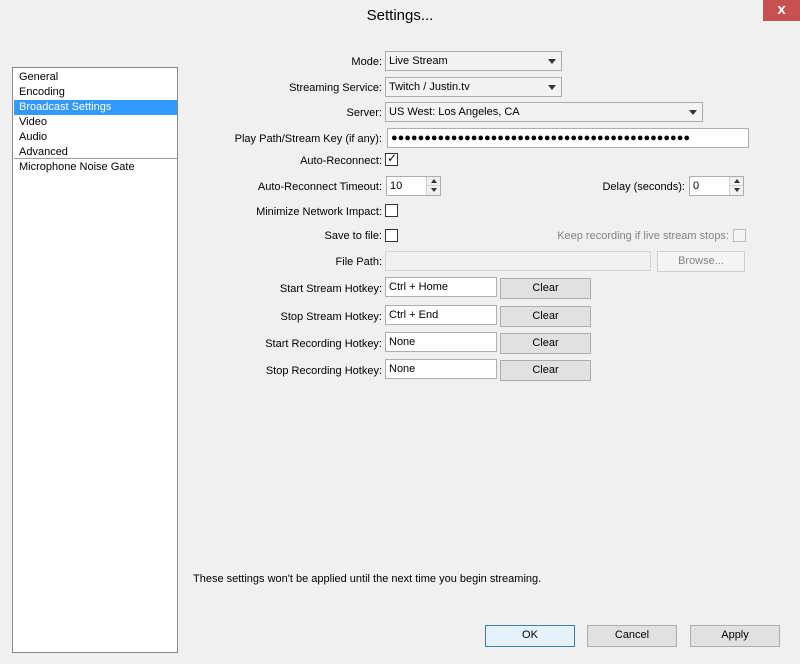 Image resolution: width=800 pixels, height=664 pixels. Describe the element at coordinates (545, 343) in the screenshot. I see `start-recording-hotkey-clear-button: Clear` at that location.